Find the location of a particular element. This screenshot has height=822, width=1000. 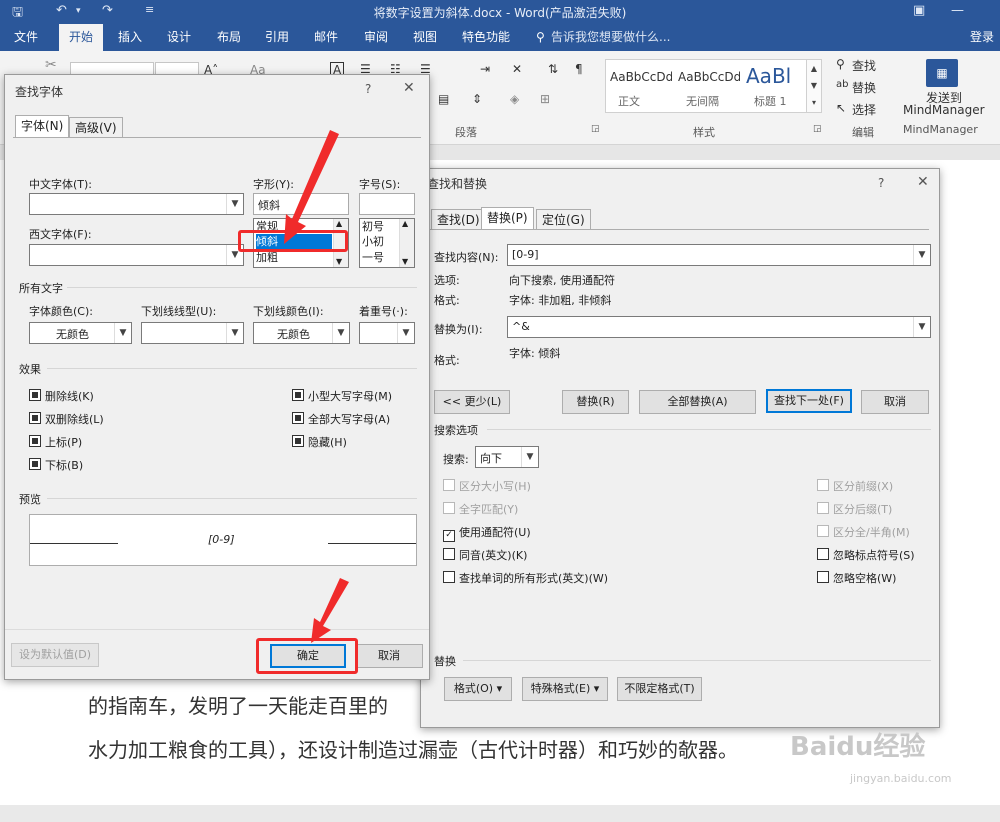

arrow-to-italic is located at coordinates (311, 187).